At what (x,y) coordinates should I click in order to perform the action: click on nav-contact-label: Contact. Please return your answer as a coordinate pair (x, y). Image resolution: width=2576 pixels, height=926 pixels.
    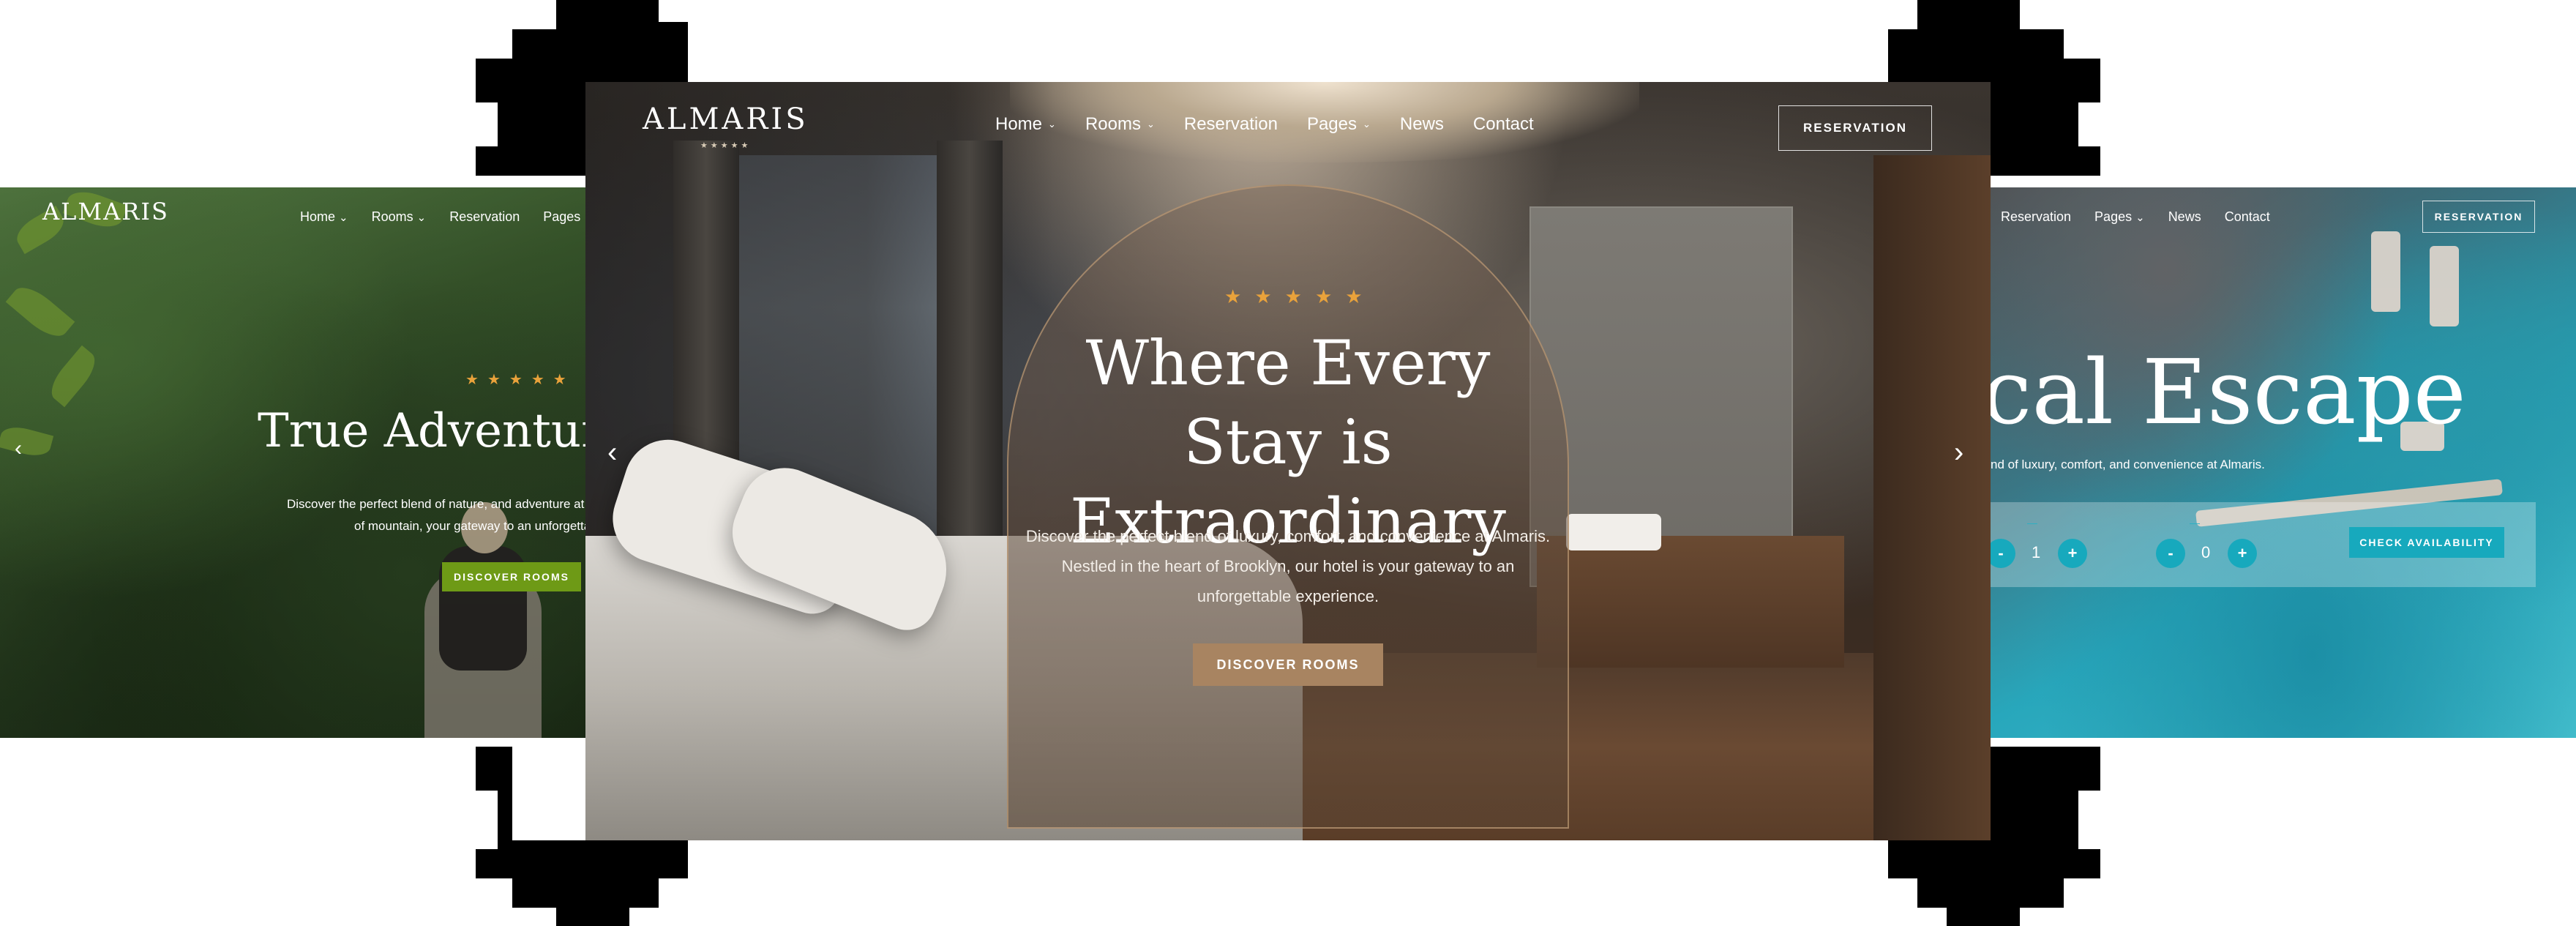
    Looking at the image, I should click on (1503, 124).